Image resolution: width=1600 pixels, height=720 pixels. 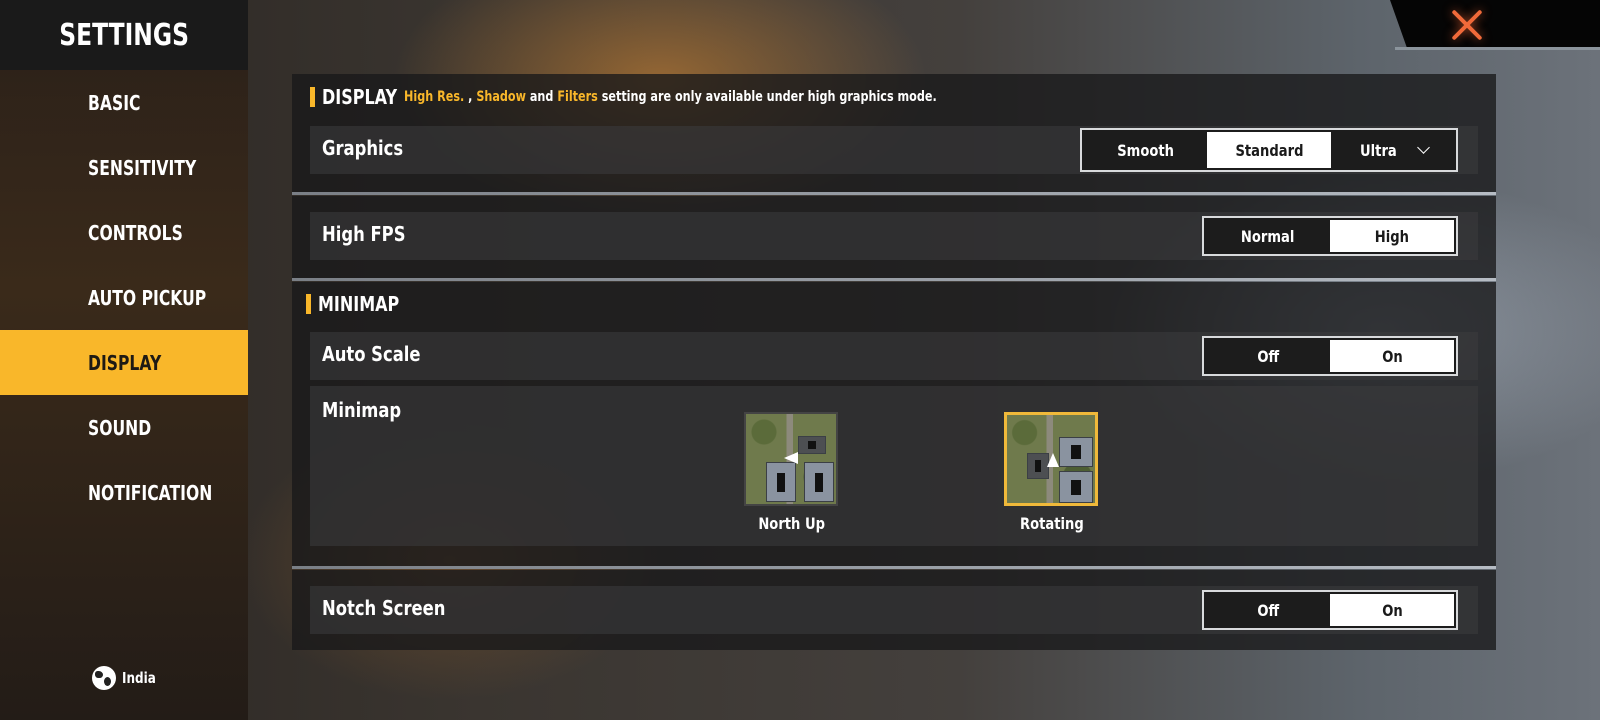 What do you see at coordinates (894, 356) in the screenshot?
I see `auto-scale-row: Auto Scale Off On` at bounding box center [894, 356].